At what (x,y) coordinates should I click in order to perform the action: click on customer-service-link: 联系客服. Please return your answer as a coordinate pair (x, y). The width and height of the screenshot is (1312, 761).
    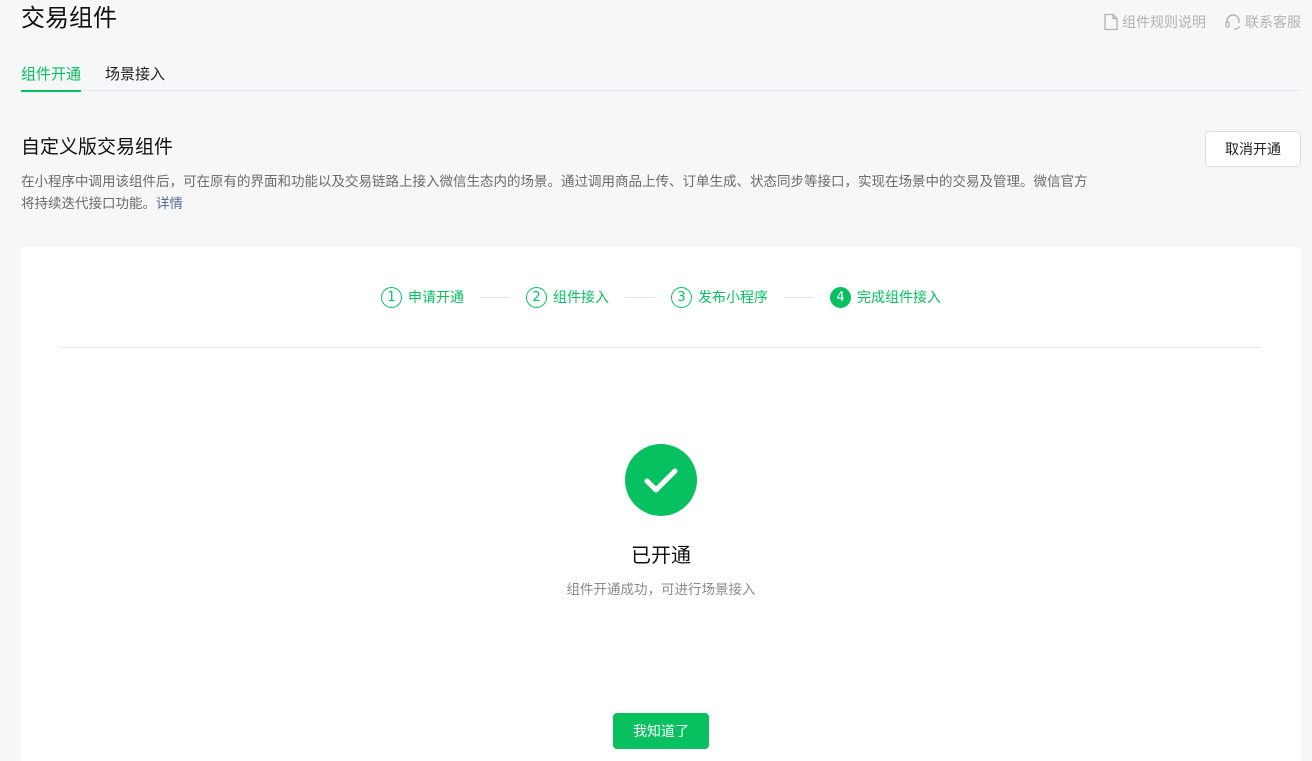
    Looking at the image, I should click on (1262, 22).